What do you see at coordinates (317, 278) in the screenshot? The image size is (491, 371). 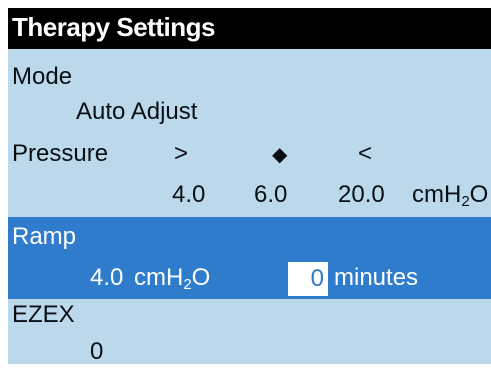 I see `ramp-minutes-value: 0` at bounding box center [317, 278].